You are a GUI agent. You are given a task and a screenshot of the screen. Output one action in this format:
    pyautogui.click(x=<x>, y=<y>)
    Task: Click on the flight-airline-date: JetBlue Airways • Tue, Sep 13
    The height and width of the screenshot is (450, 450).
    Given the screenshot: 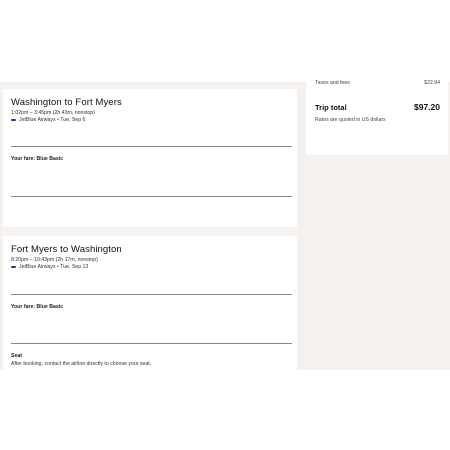 What is the action you would take?
    pyautogui.click(x=49, y=267)
    